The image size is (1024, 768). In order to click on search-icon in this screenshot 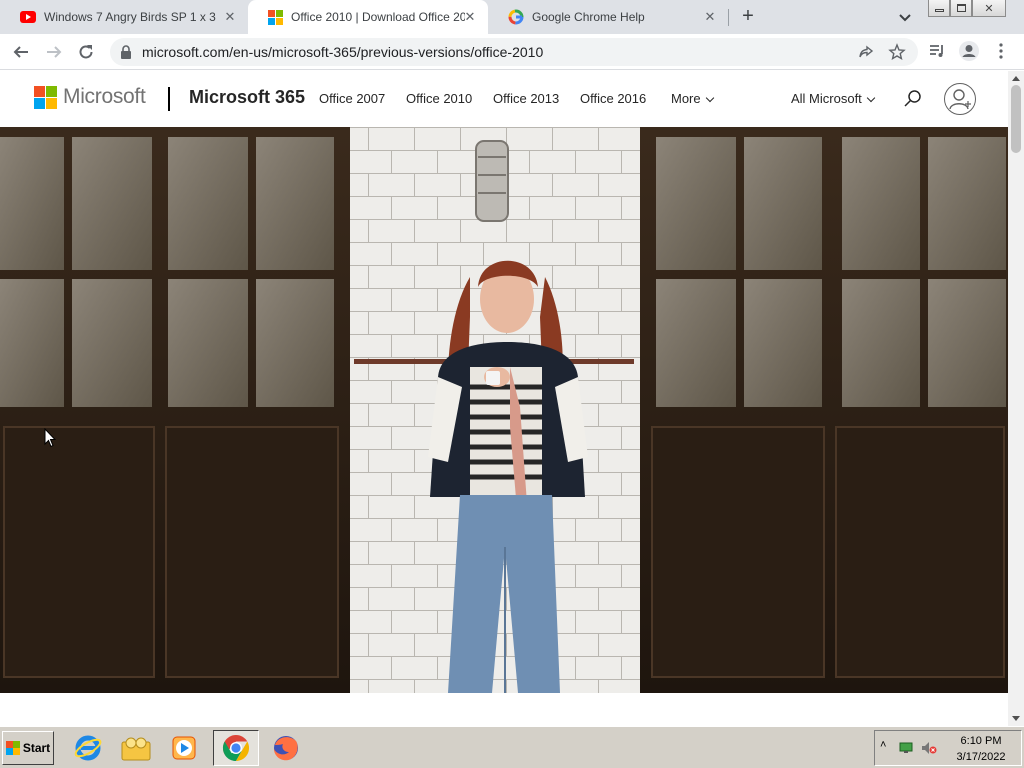, I will do `click(913, 99)`.